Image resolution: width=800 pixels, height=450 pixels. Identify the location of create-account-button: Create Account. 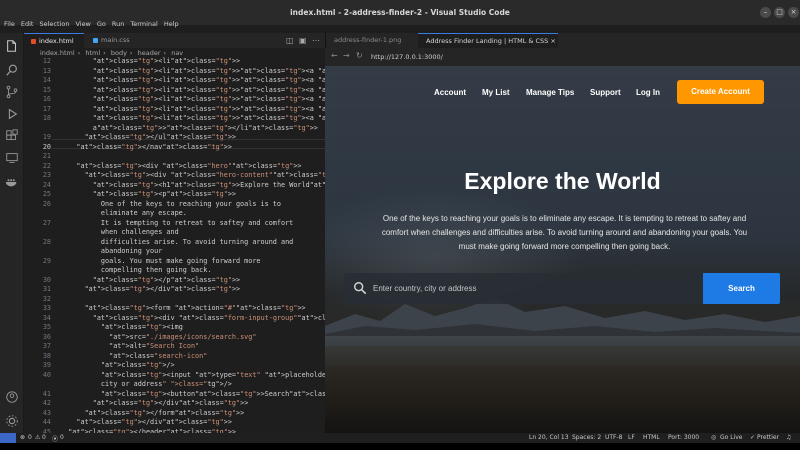
(720, 92).